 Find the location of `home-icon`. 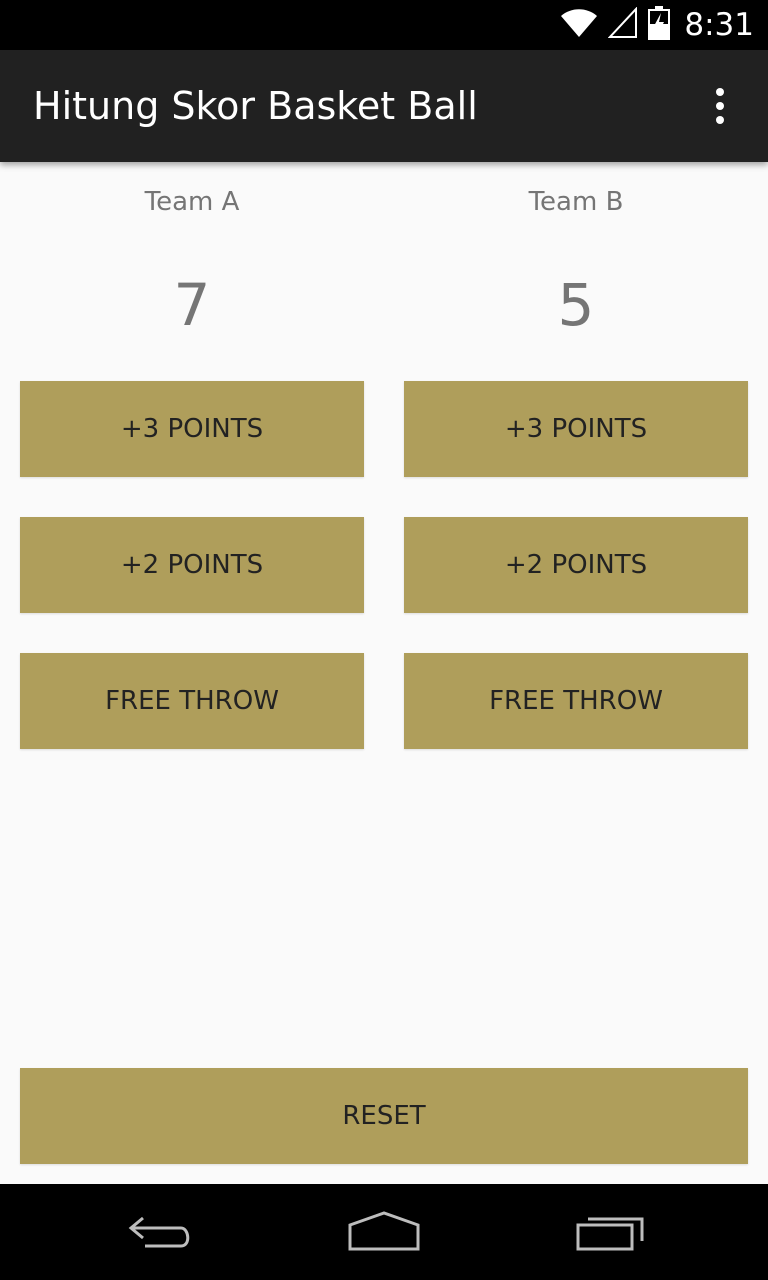

home-icon is located at coordinates (384, 1232).